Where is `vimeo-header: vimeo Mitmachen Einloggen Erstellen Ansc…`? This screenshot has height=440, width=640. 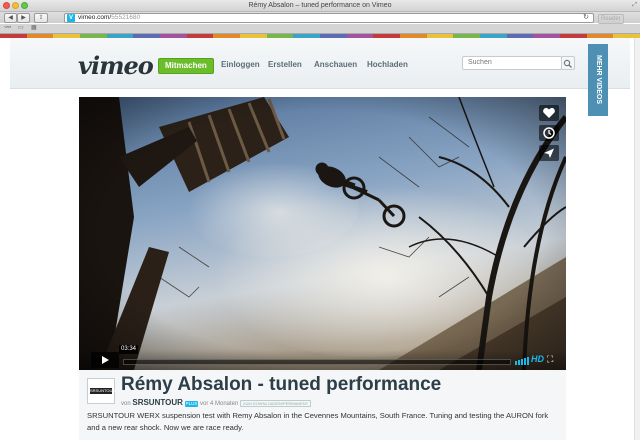 vimeo-header: vimeo Mitmachen Einloggen Erstellen Ansc… is located at coordinates (320, 63).